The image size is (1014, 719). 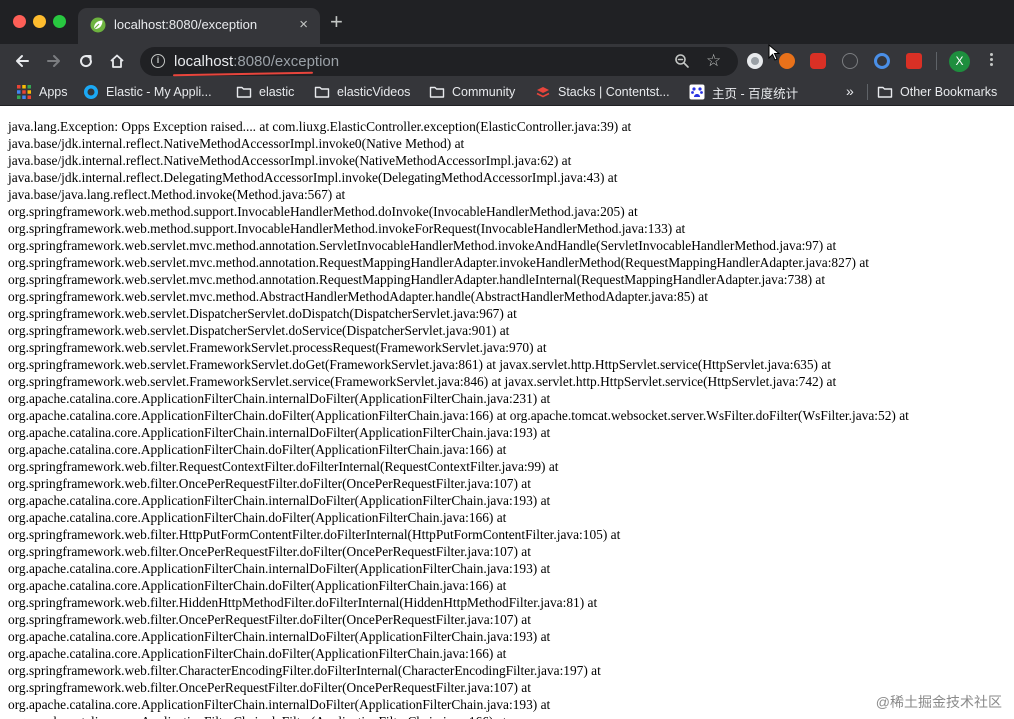 What do you see at coordinates (19, 21) in the screenshot?
I see `window-close-button` at bounding box center [19, 21].